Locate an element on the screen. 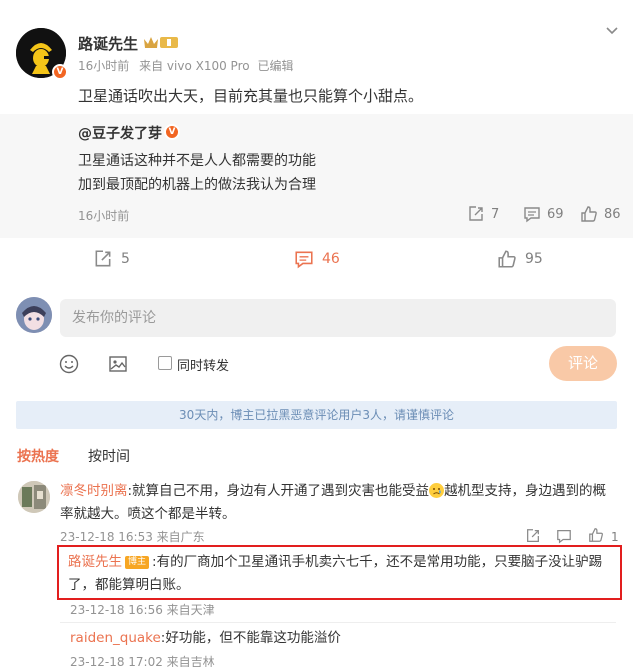  comment-button: 46 is located at coordinates (317, 259).